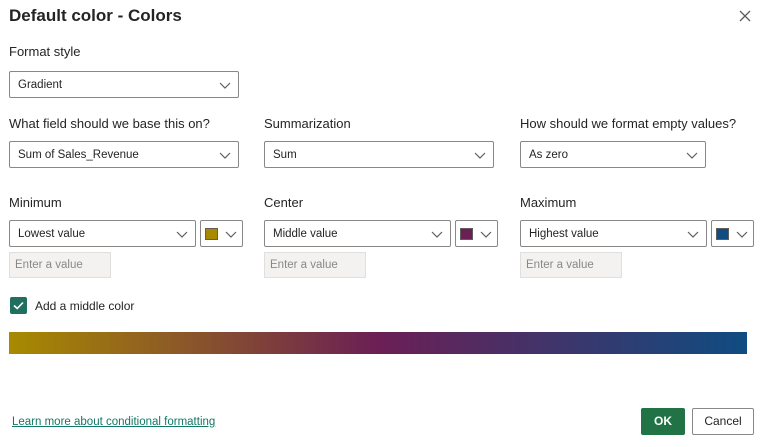  Describe the element at coordinates (732, 233) in the screenshot. I see `maximum-color-picker` at that location.